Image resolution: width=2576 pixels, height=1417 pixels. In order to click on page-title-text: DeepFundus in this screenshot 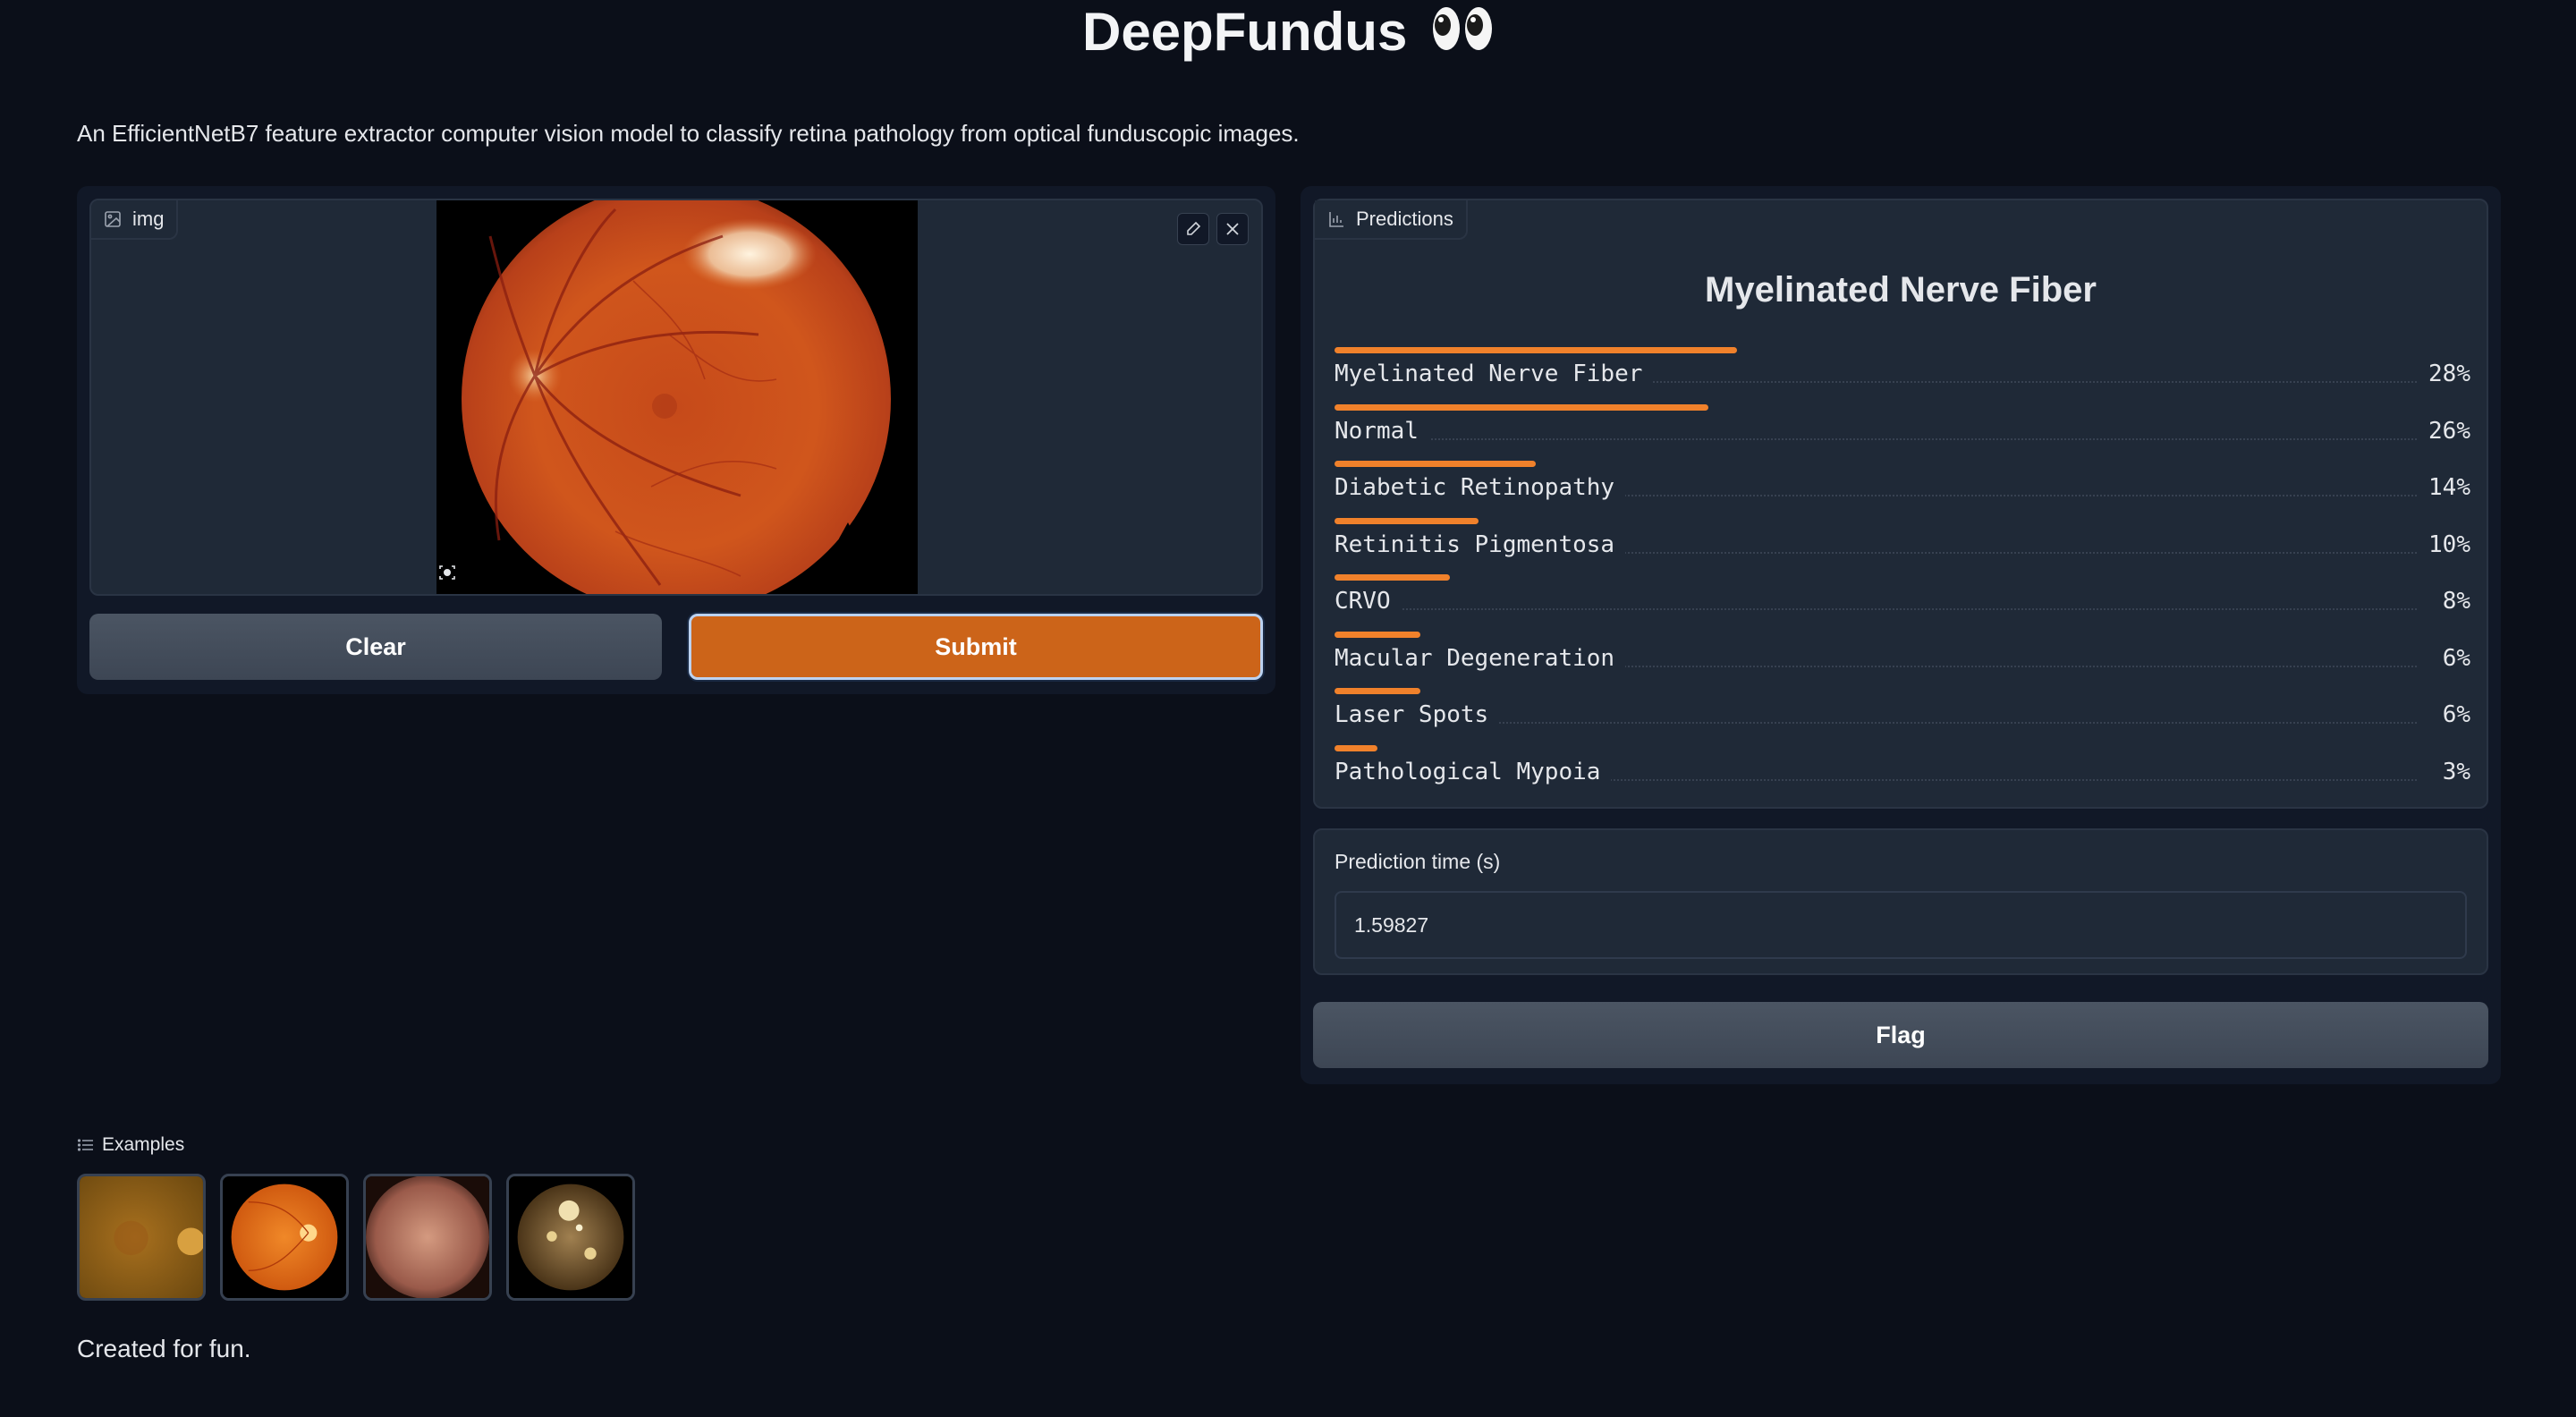, I will do `click(1244, 32)`.